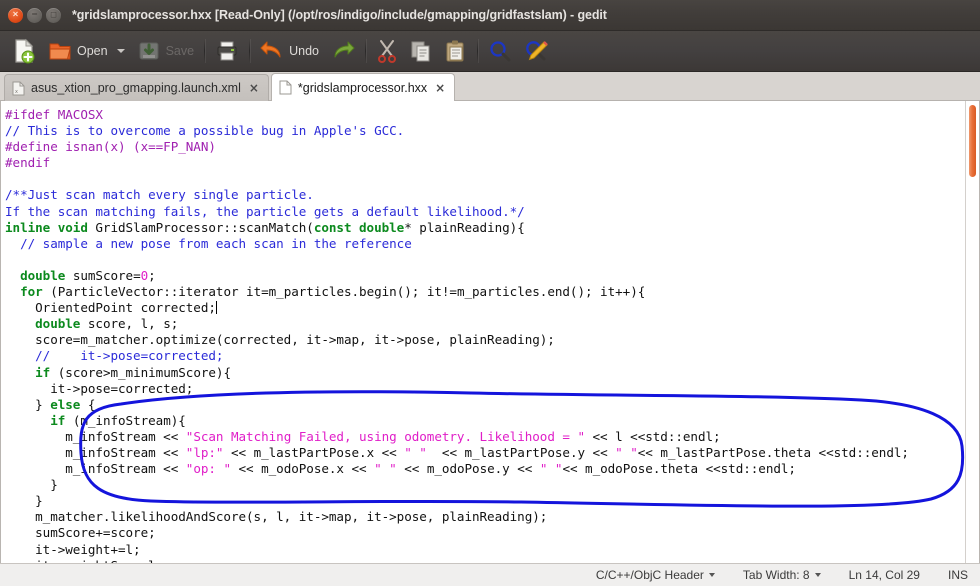 The height and width of the screenshot is (586, 980). What do you see at coordinates (272, 51) in the screenshot?
I see `undo-arrow-icon` at bounding box center [272, 51].